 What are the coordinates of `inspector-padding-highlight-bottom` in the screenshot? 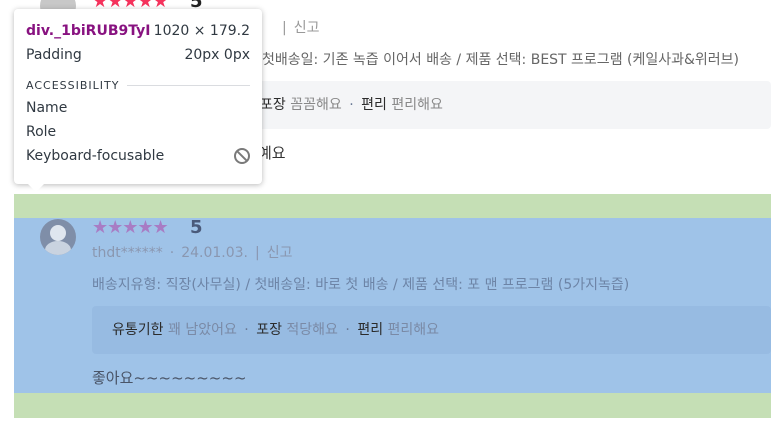 It's located at (392, 405).